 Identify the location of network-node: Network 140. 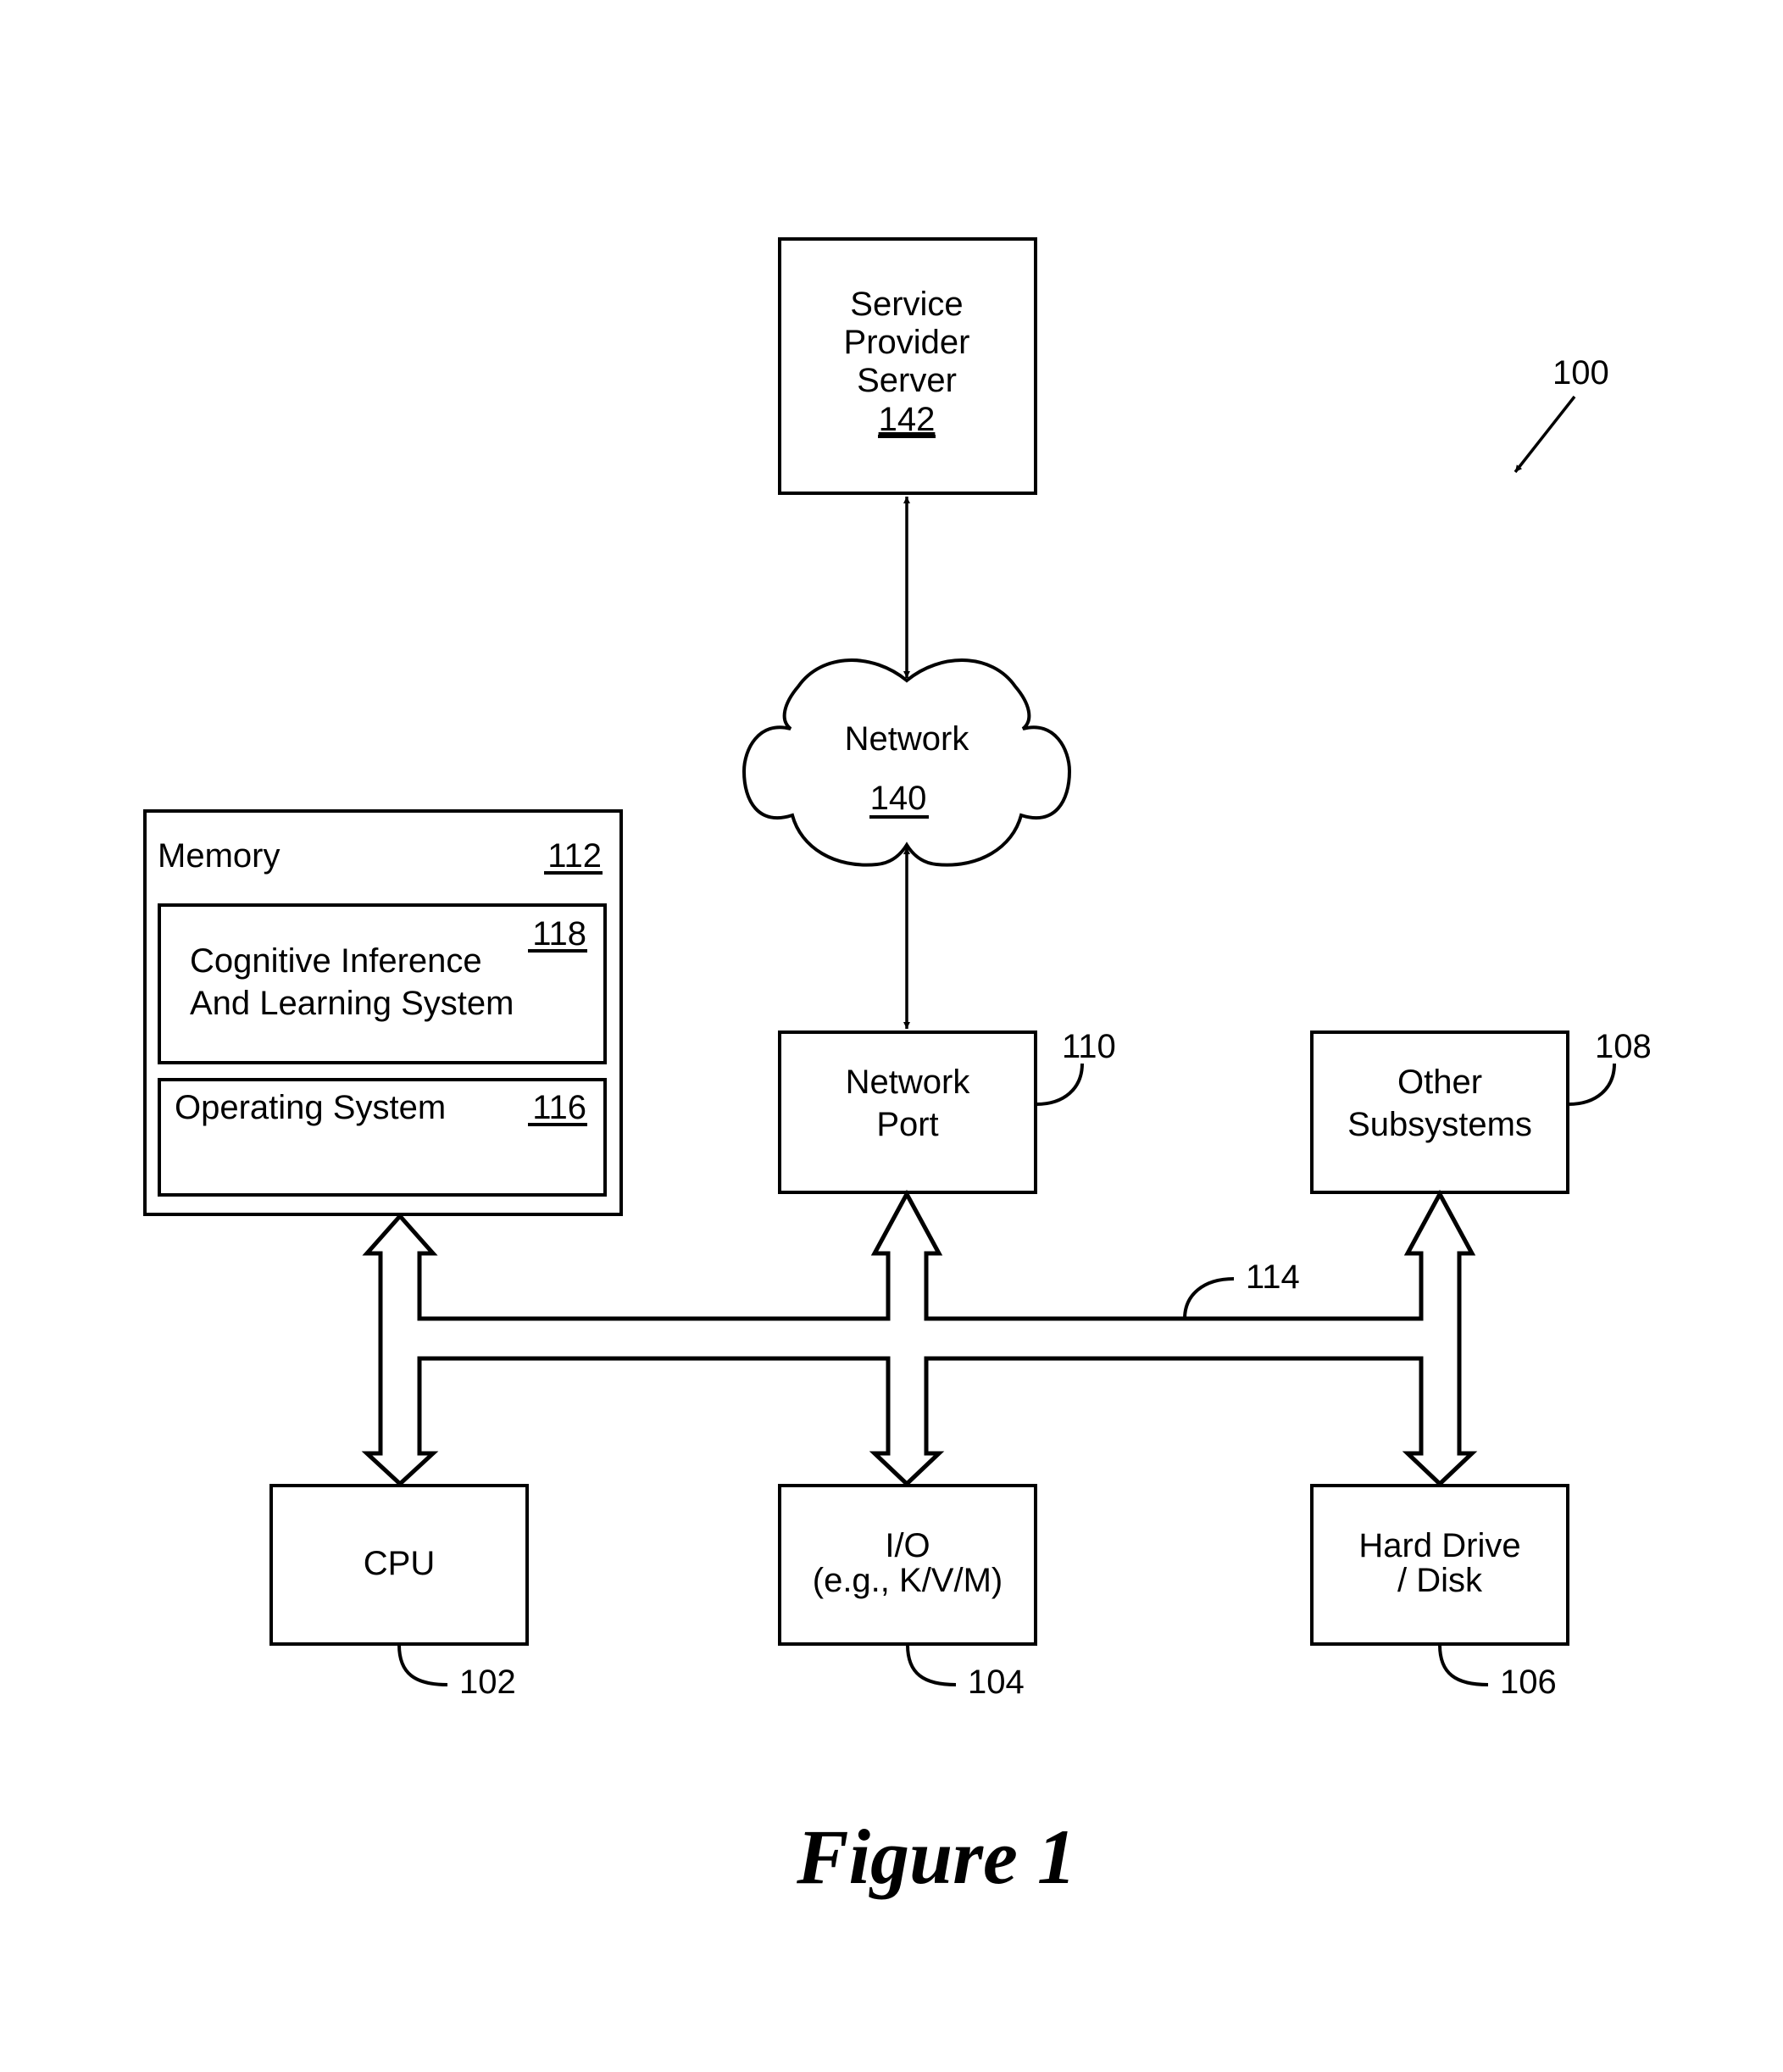
(907, 762).